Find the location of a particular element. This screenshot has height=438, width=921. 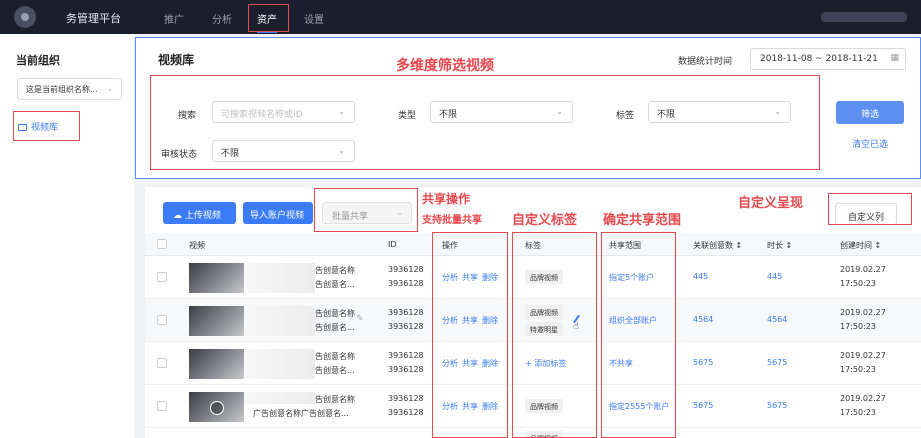

col-actions: 操作 is located at coordinates (450, 245).